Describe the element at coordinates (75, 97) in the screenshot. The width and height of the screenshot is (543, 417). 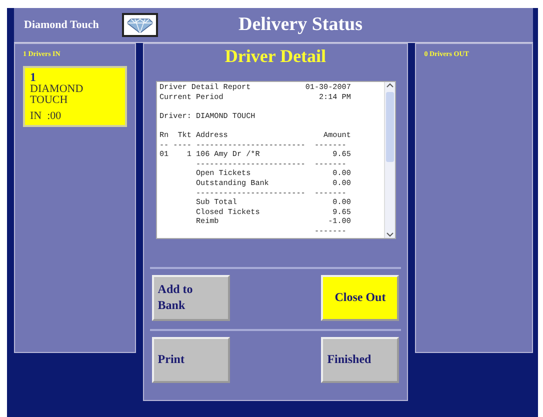
I see `driver-card: 1 DIAMOND TOUCH IN :00` at that location.